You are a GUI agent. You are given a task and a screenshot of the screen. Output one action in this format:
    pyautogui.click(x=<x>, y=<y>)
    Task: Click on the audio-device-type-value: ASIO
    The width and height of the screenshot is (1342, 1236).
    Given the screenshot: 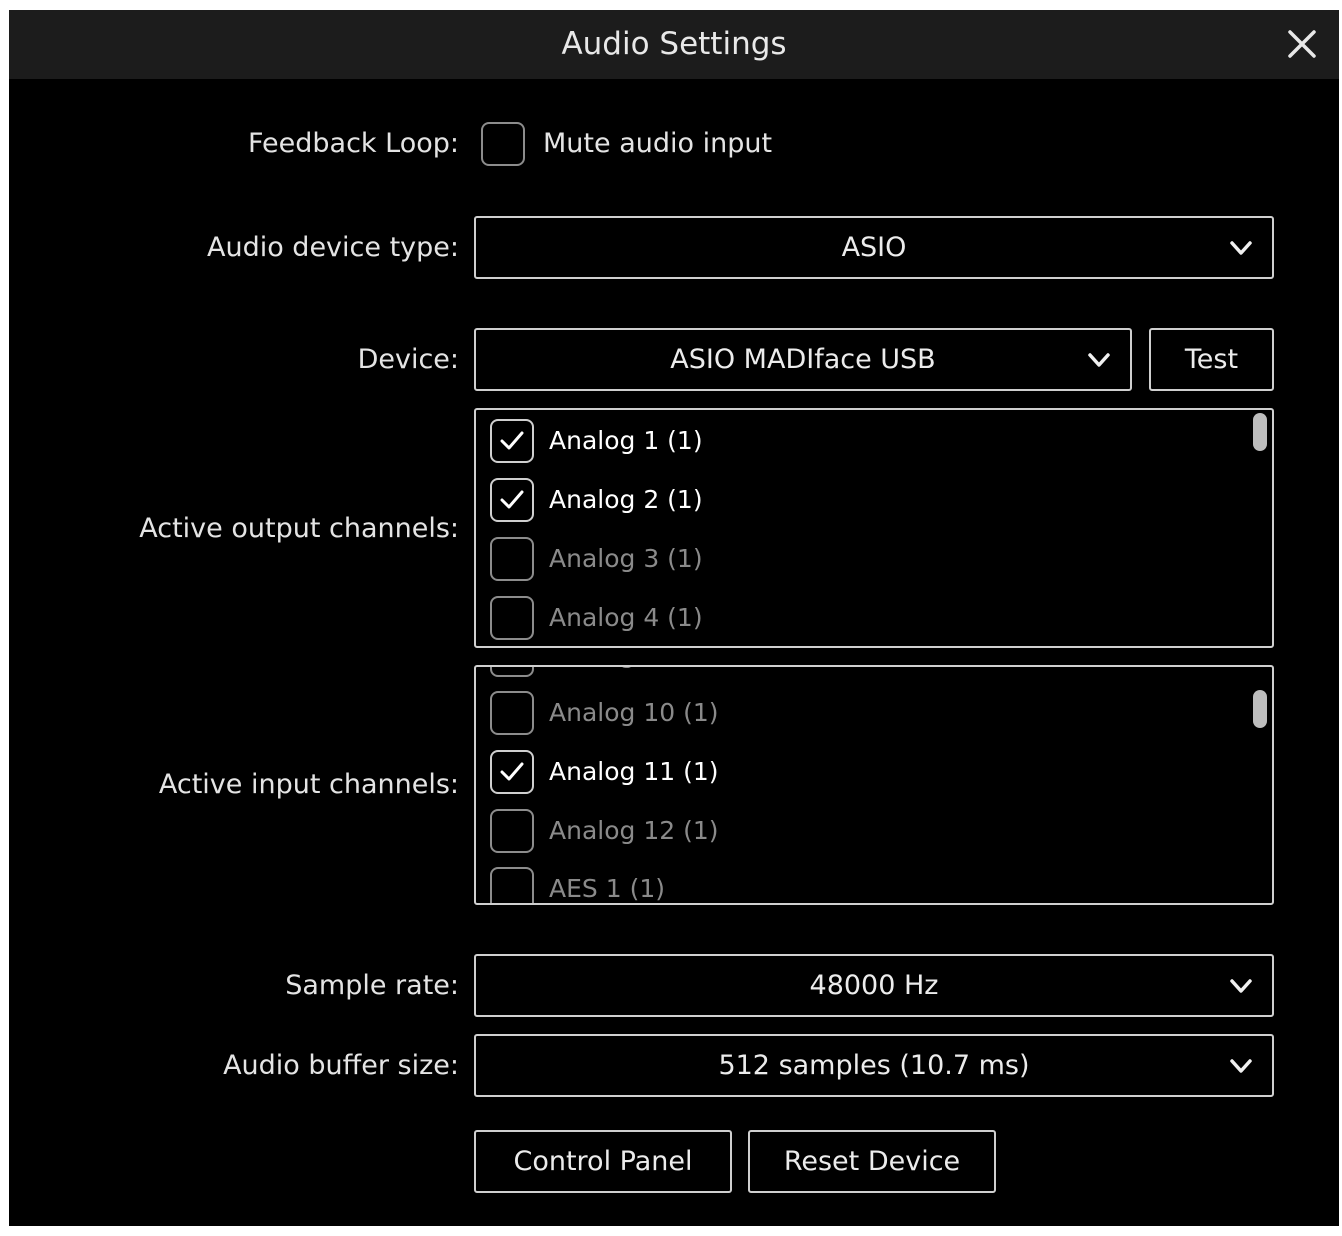 What is the action you would take?
    pyautogui.click(x=874, y=247)
    